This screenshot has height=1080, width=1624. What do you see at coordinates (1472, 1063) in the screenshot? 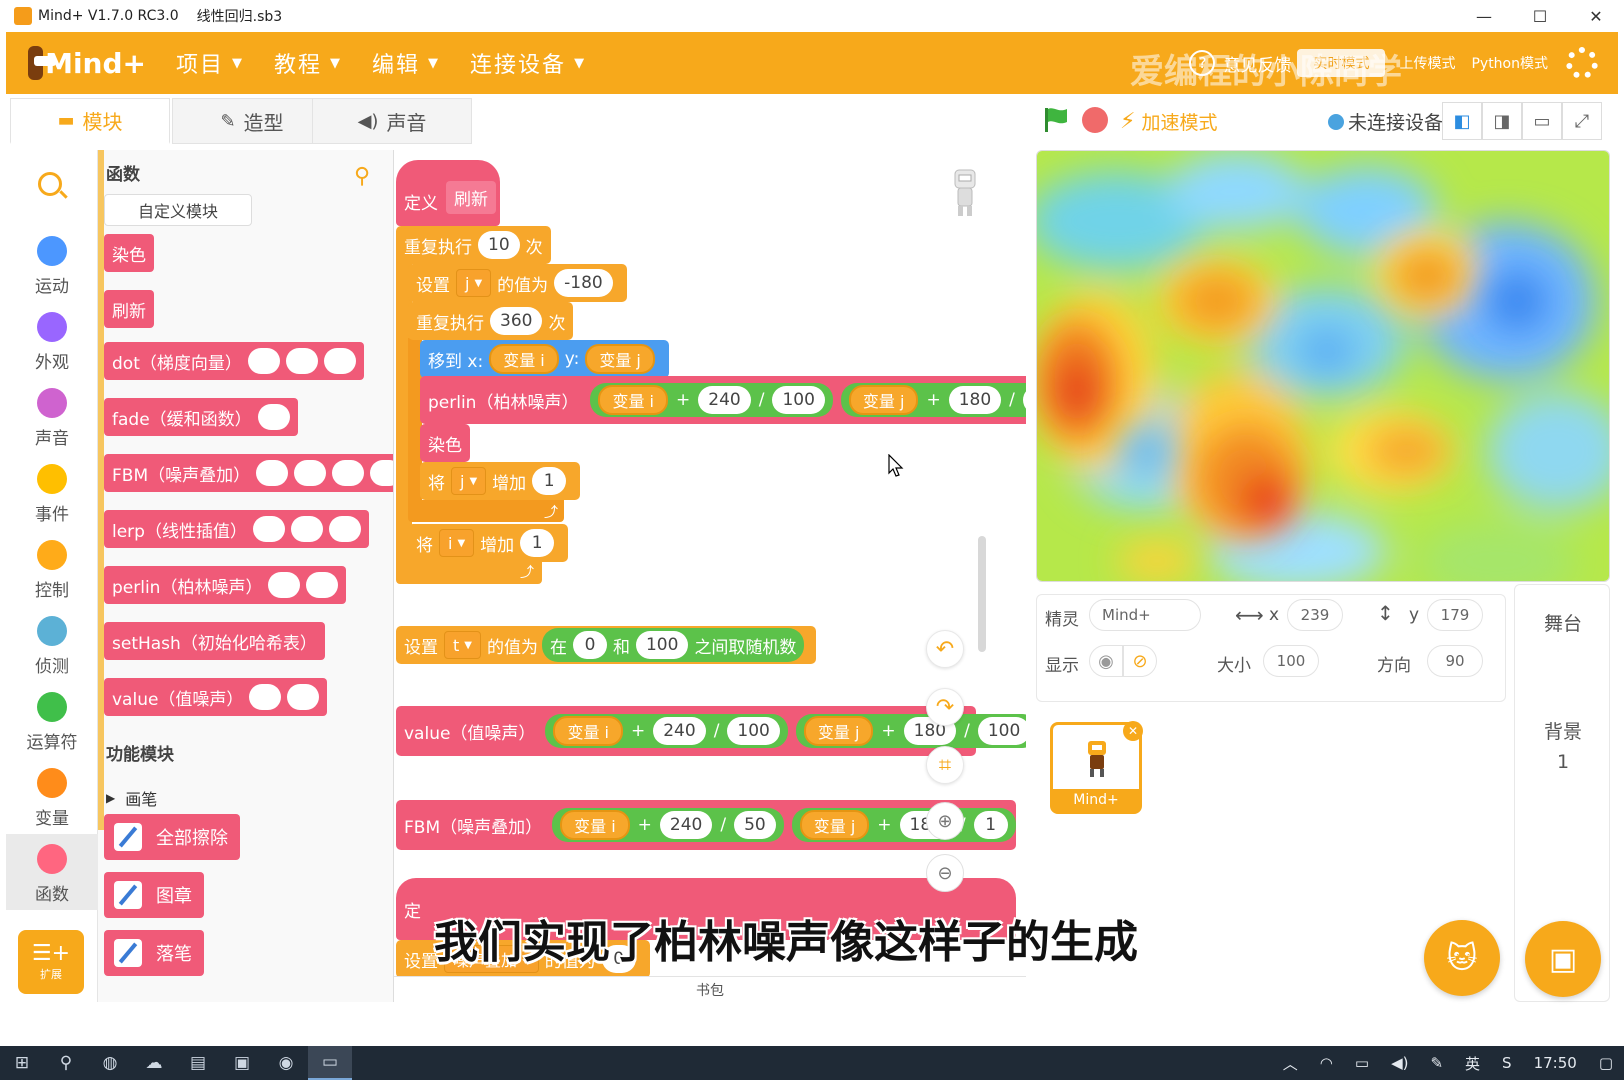
I see `input-language: 英` at bounding box center [1472, 1063].